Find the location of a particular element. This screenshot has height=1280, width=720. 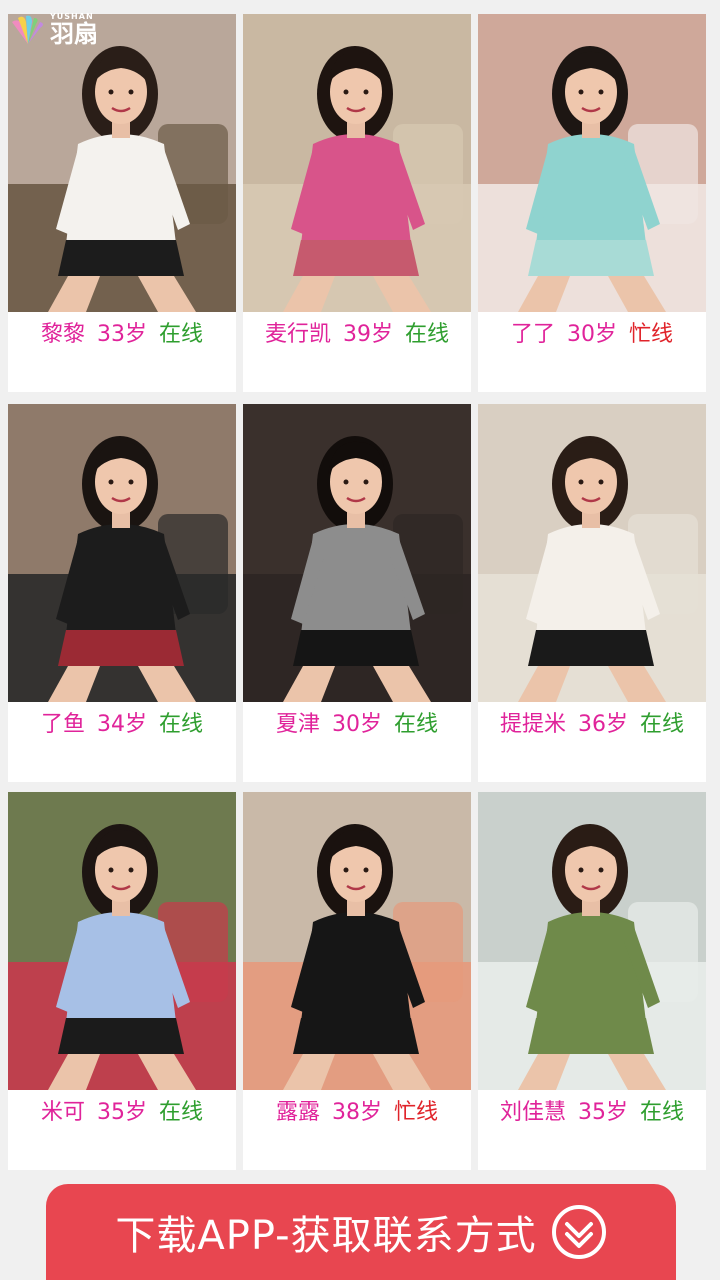

profile-card: 麦行凯 39岁 在线 is located at coordinates (357, 203).